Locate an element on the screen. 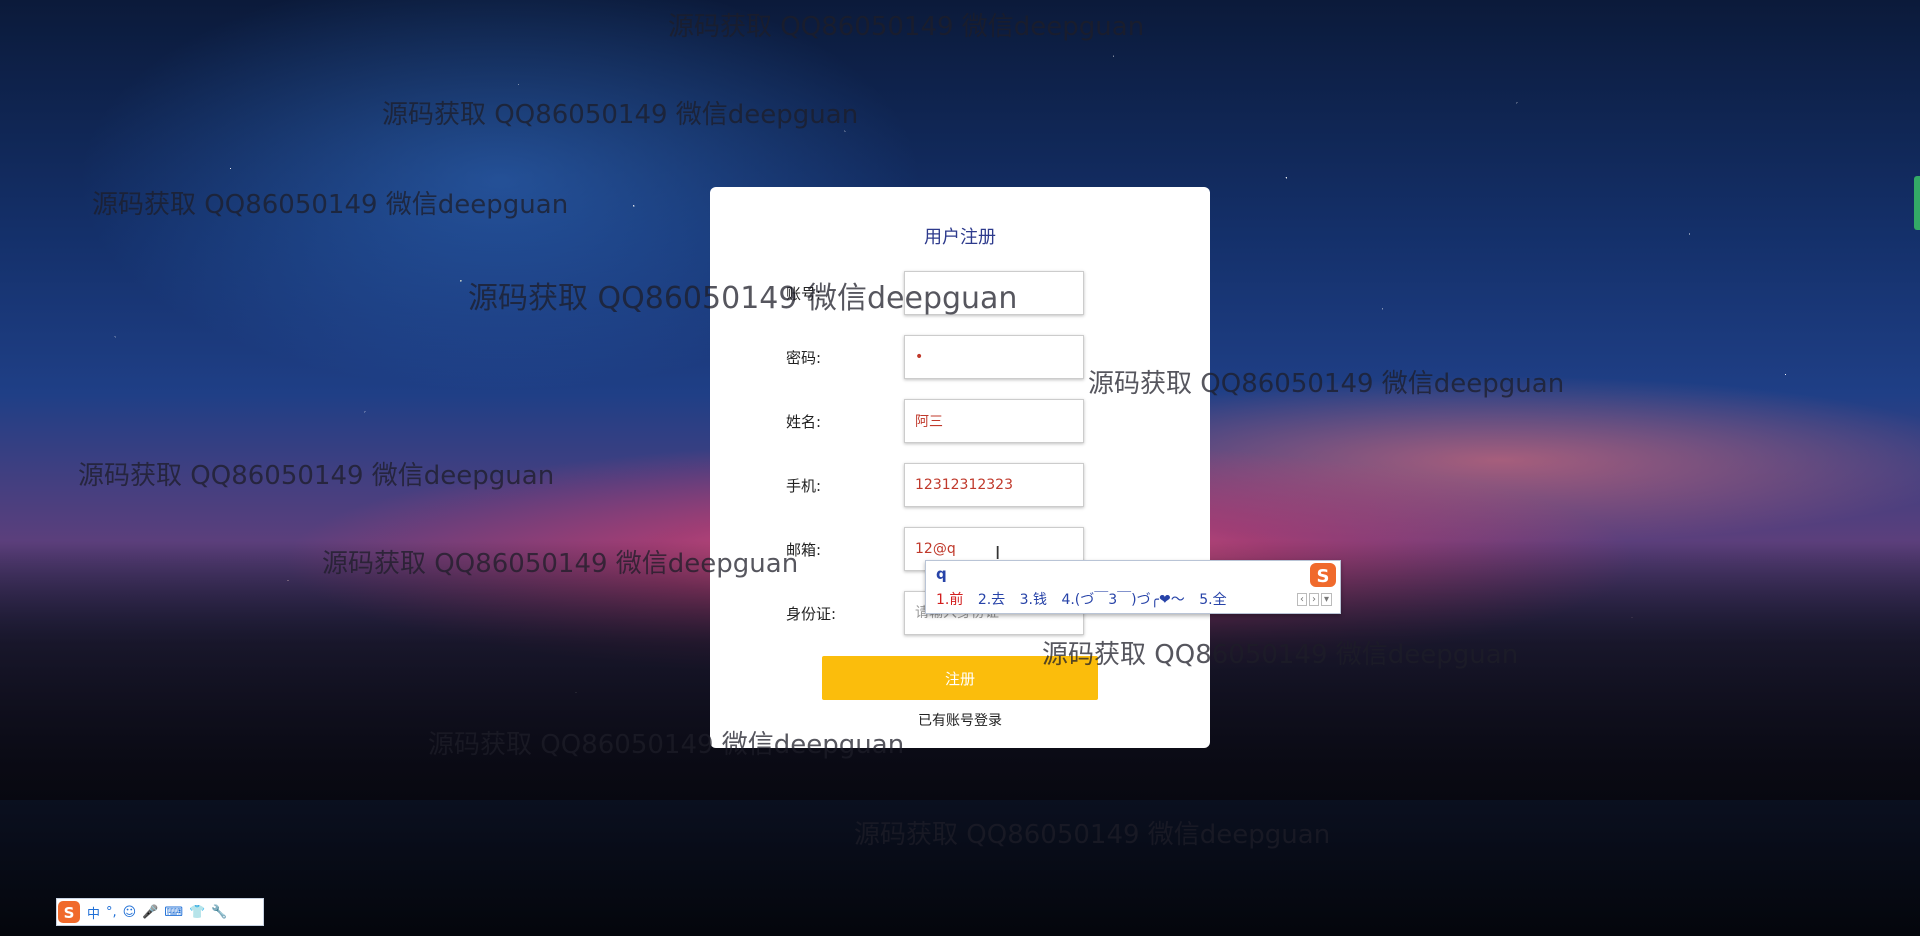 The height and width of the screenshot is (936, 1920). account-row: 账号: is located at coordinates (966, 294).